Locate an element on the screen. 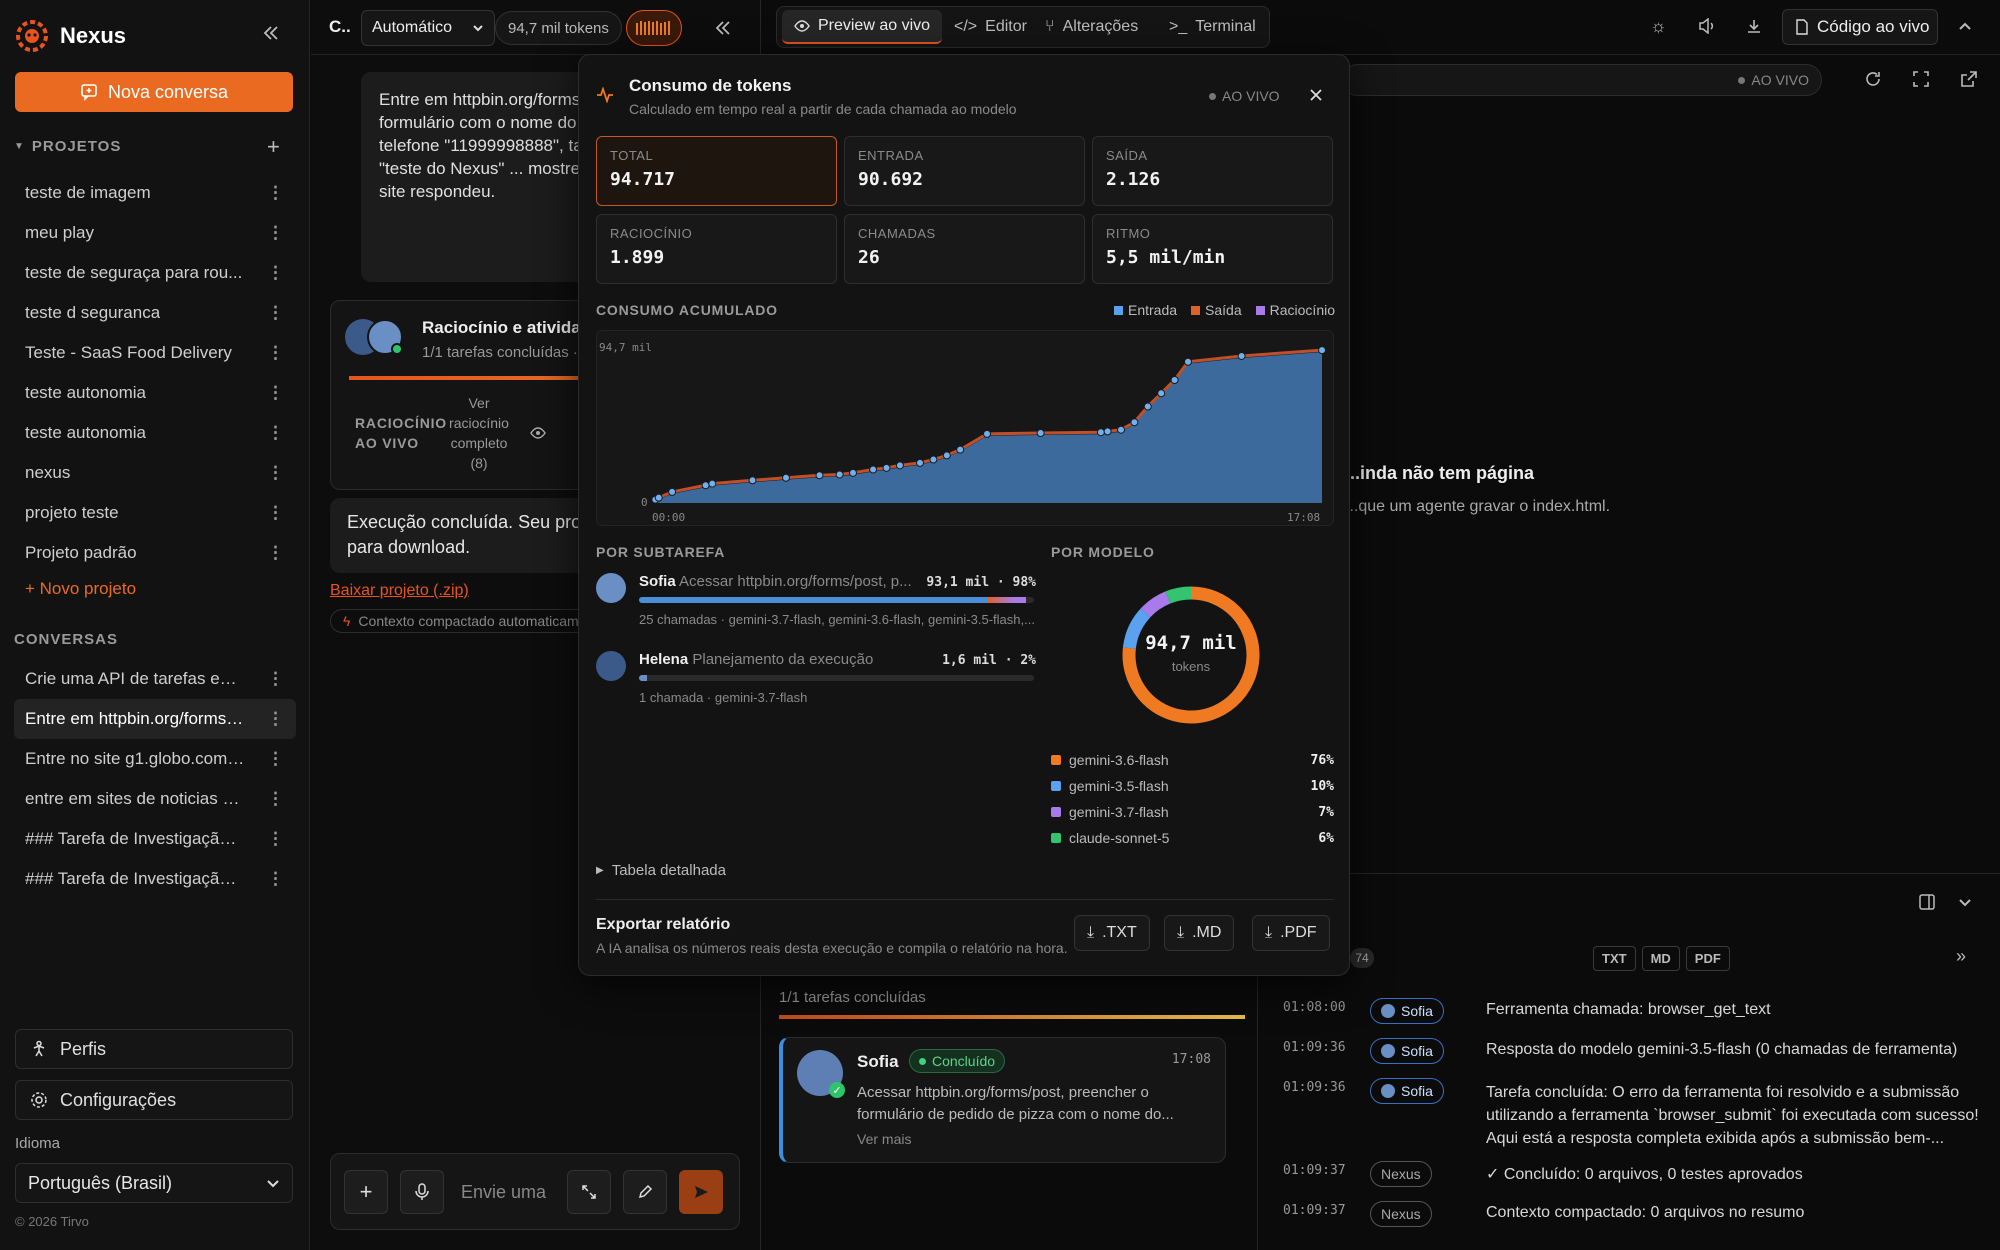 This screenshot has width=2000, height=1250. conversation-item: Entre no site g1.globo.com, ... ⋮ is located at coordinates (155, 759).